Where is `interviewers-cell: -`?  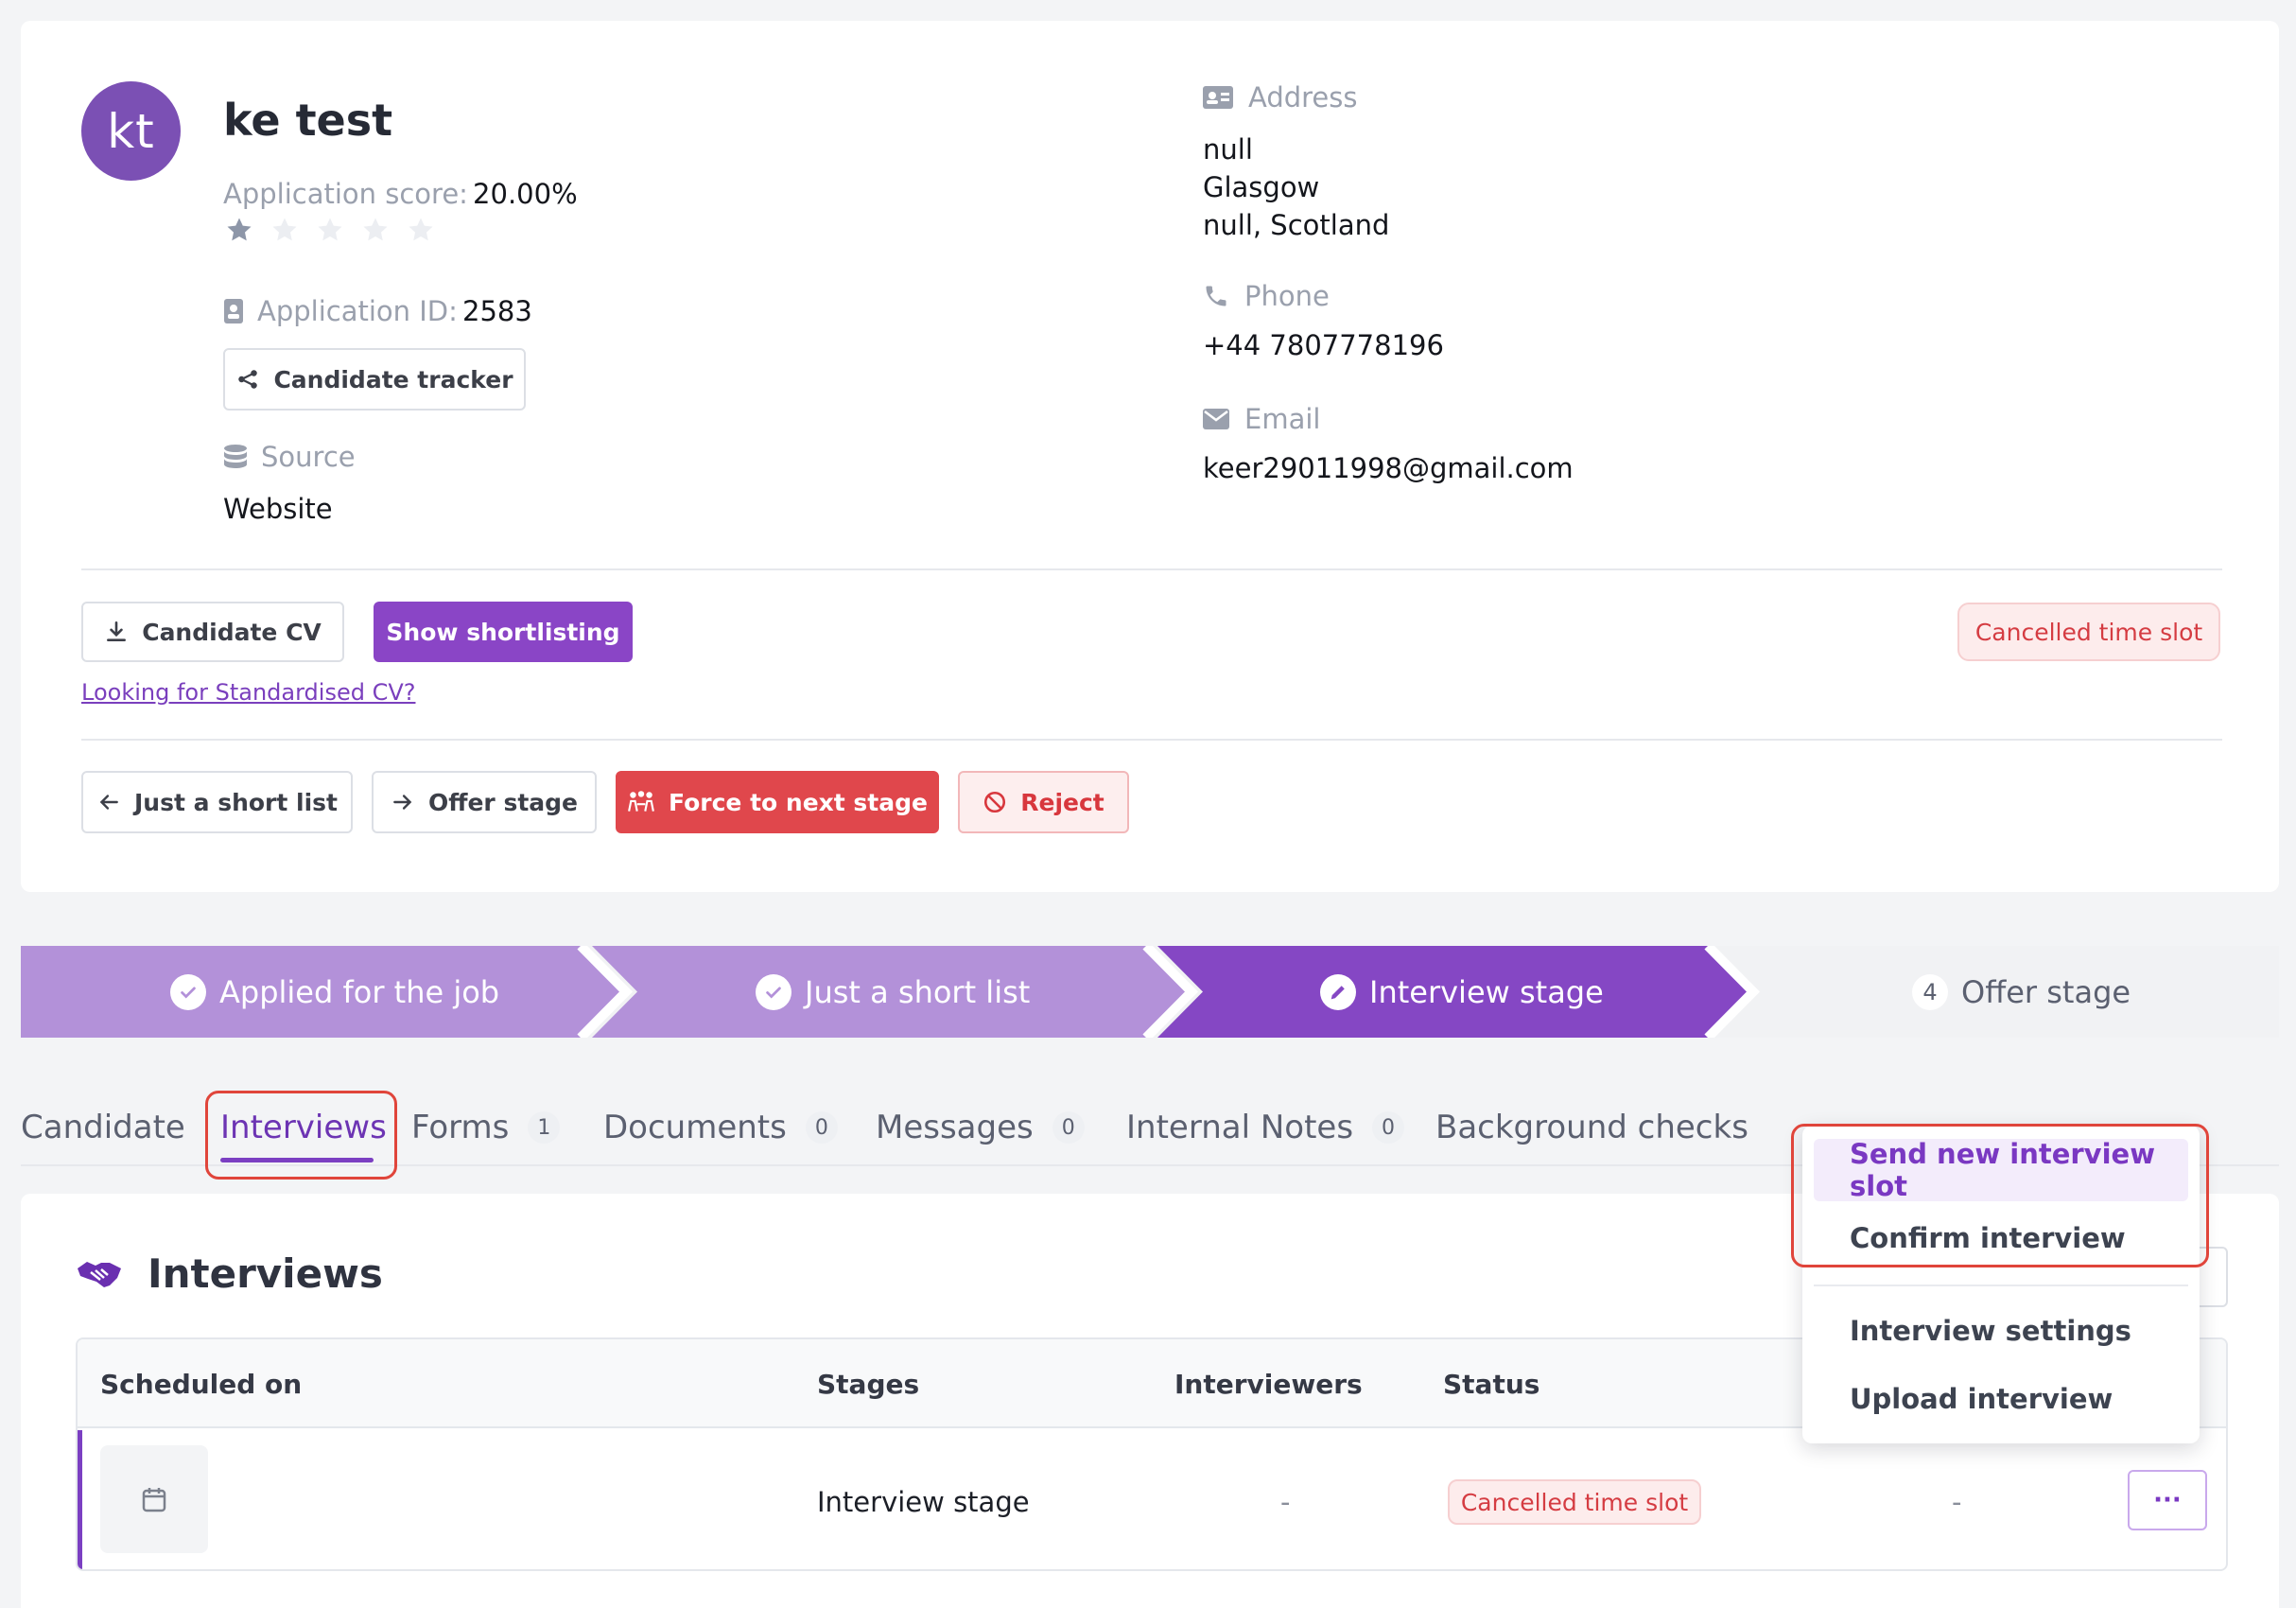 interviewers-cell: - is located at coordinates (1286, 1501).